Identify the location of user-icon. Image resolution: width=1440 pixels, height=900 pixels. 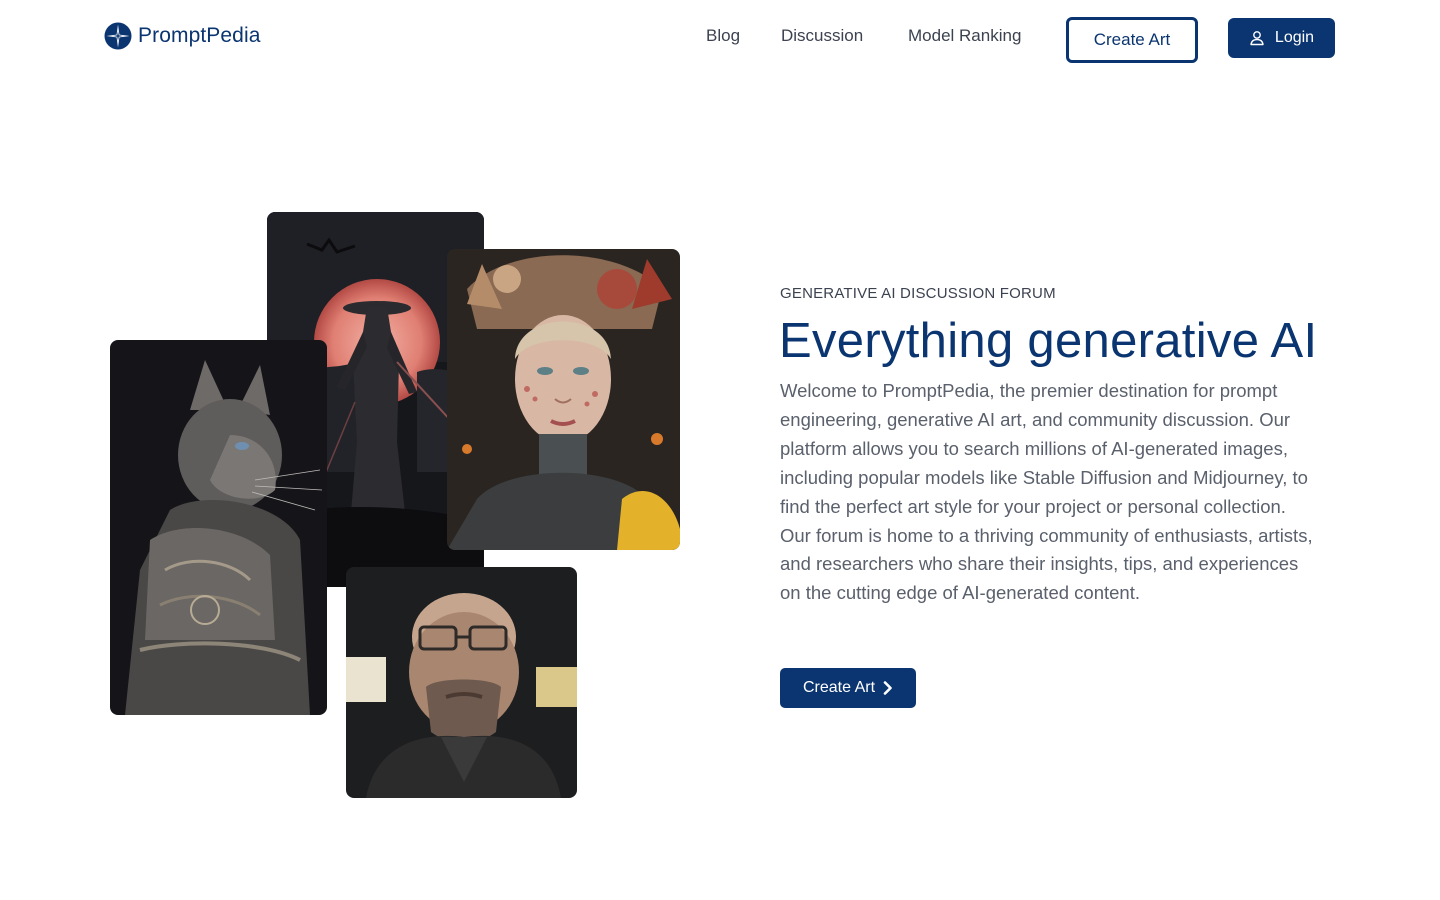
(1257, 38).